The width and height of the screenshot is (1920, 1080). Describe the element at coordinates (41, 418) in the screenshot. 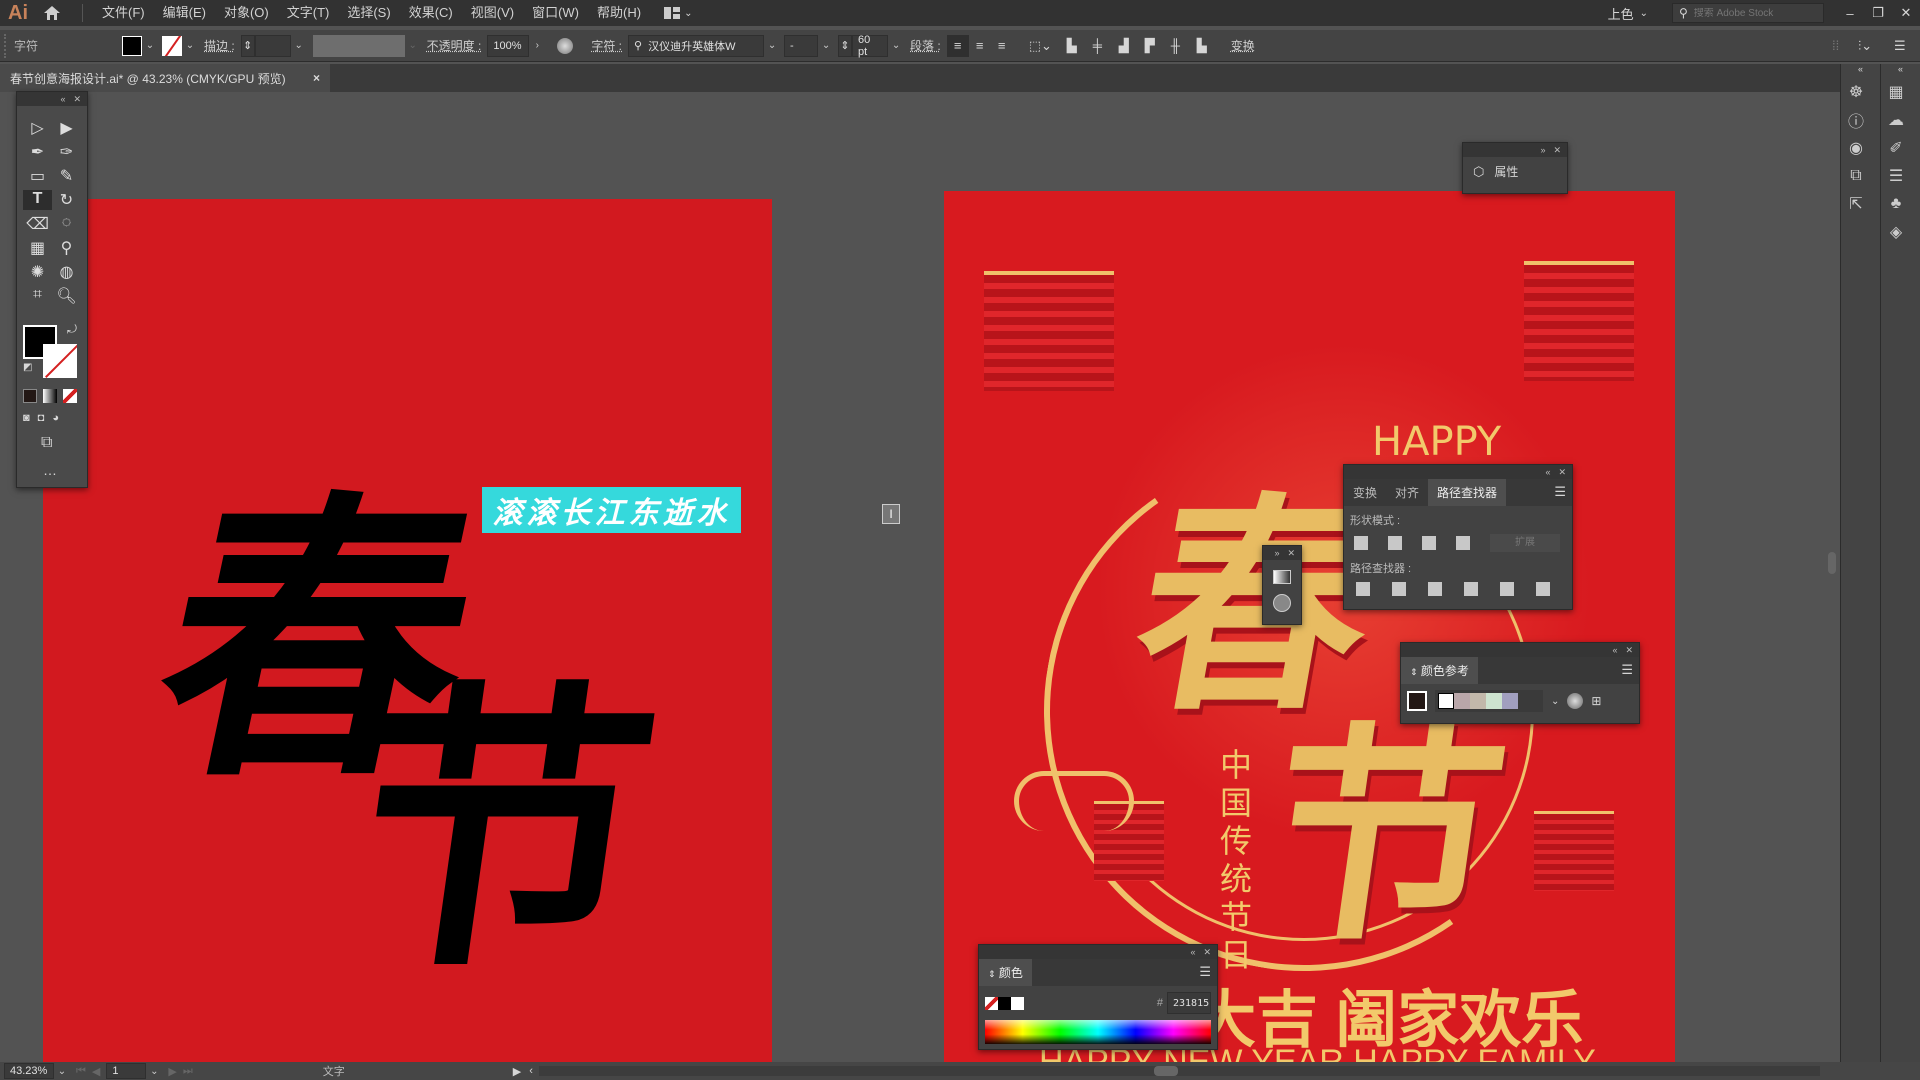

I see `draw-behind-icon: ◘` at that location.